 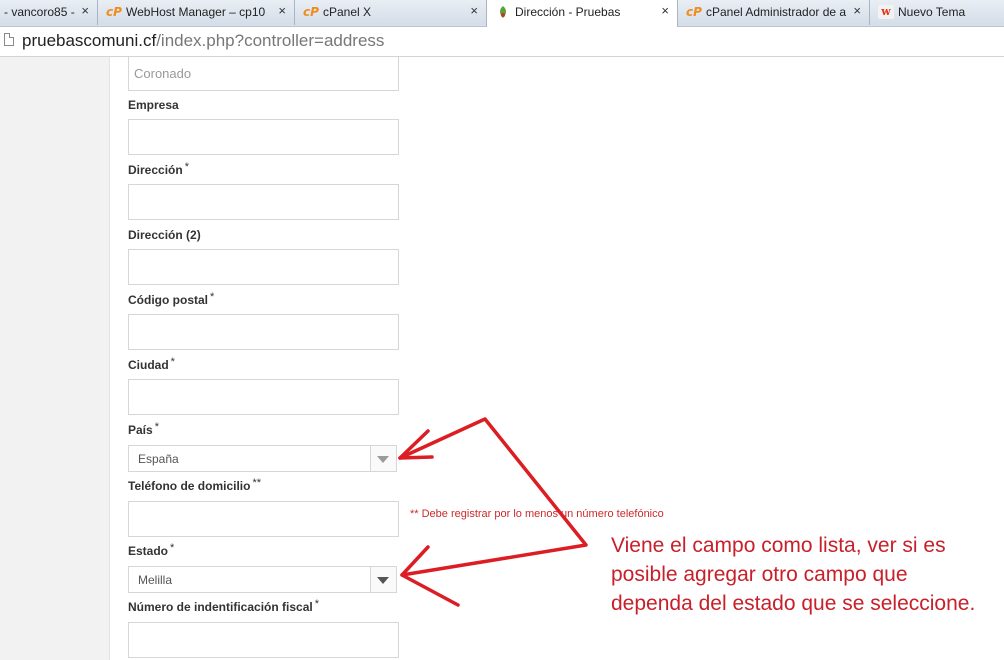 What do you see at coordinates (391, 12) in the screenshot?
I see `tab-cpanel-x: cP cPanel X ×` at bounding box center [391, 12].